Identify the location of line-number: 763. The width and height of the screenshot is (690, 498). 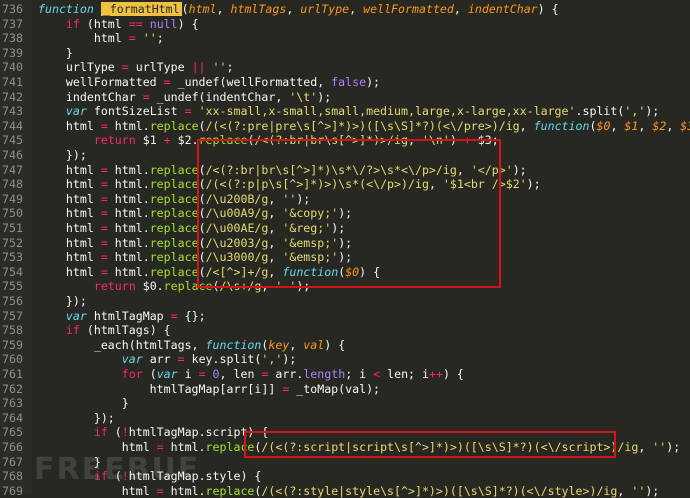
(12, 403).